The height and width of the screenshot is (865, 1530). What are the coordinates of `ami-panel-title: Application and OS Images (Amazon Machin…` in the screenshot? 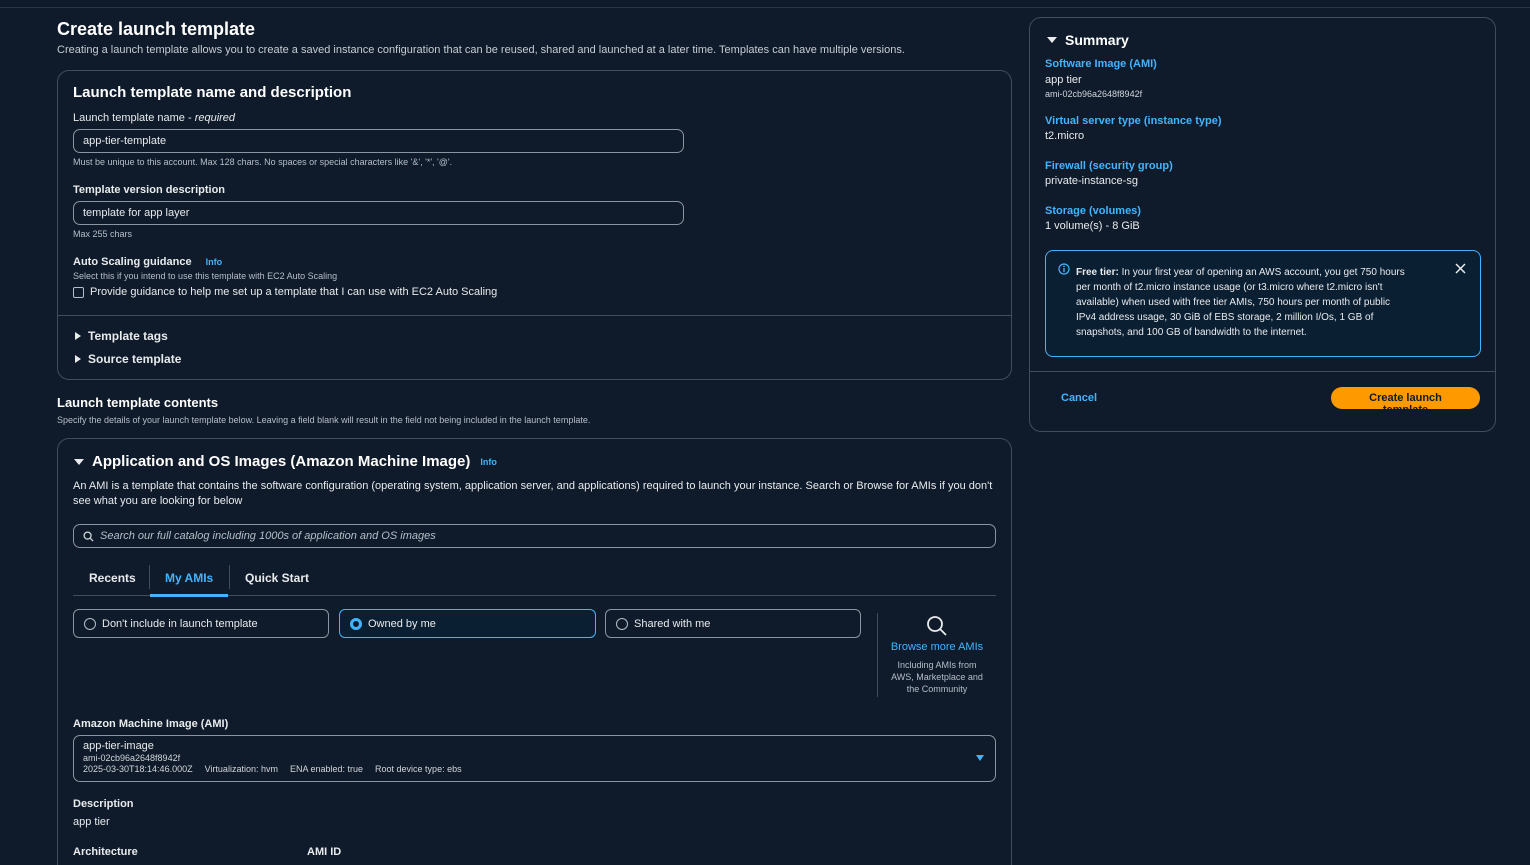 It's located at (281, 461).